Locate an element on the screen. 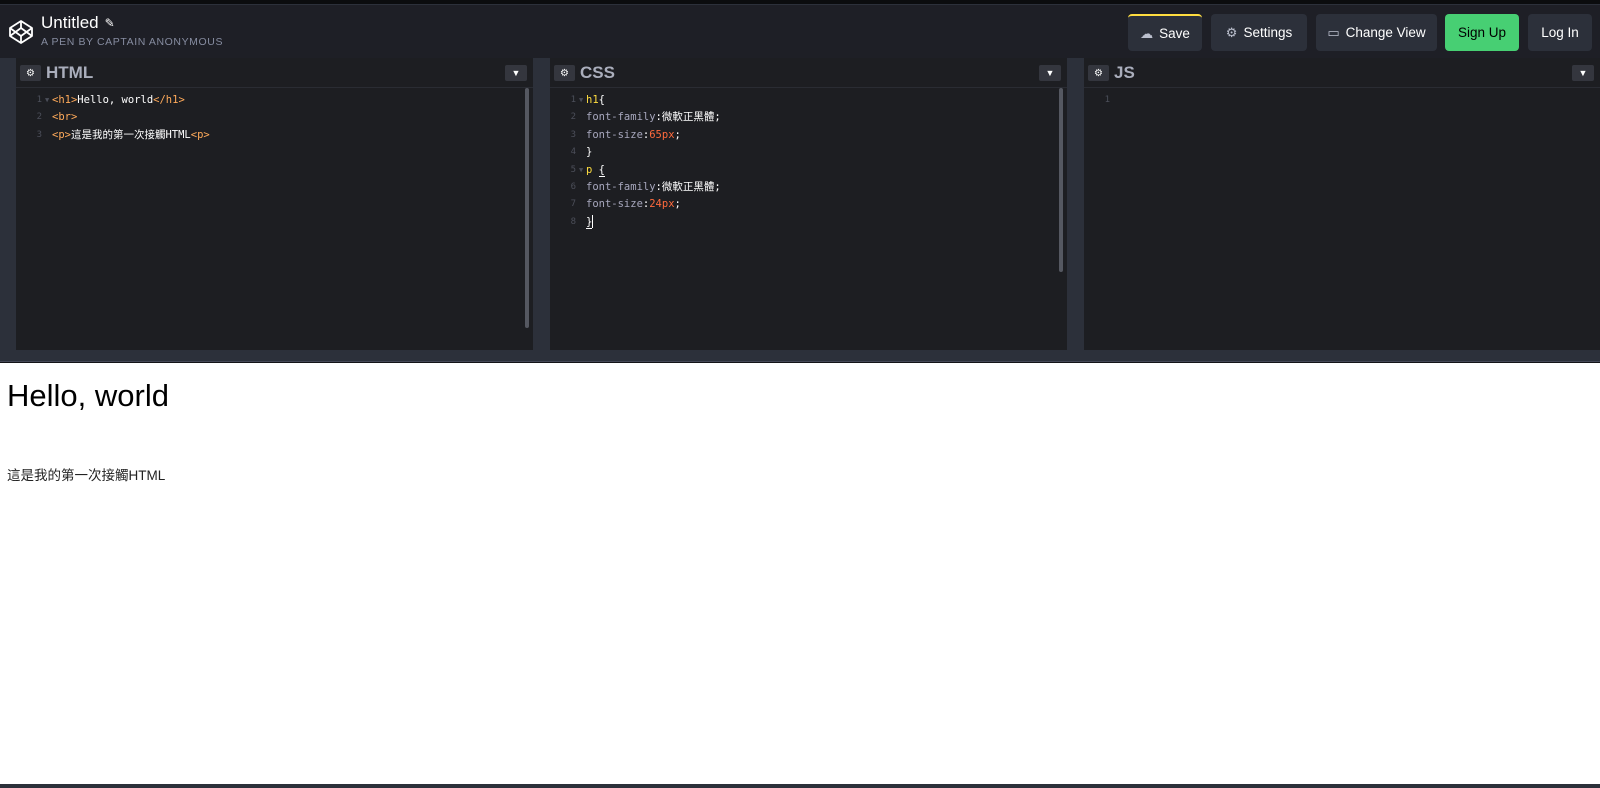  html-settings-gear-icon: ⚙ is located at coordinates (30, 73).